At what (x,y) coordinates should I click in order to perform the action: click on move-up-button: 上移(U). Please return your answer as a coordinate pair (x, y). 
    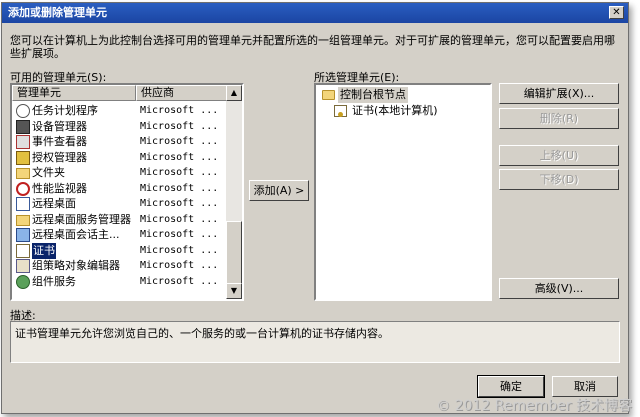
    Looking at the image, I should click on (559, 155).